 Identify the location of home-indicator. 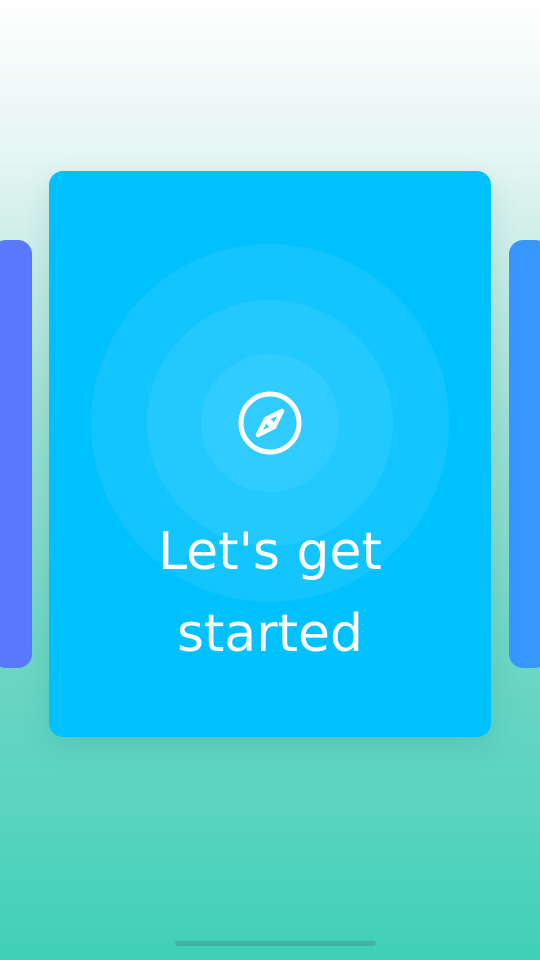
(275, 943).